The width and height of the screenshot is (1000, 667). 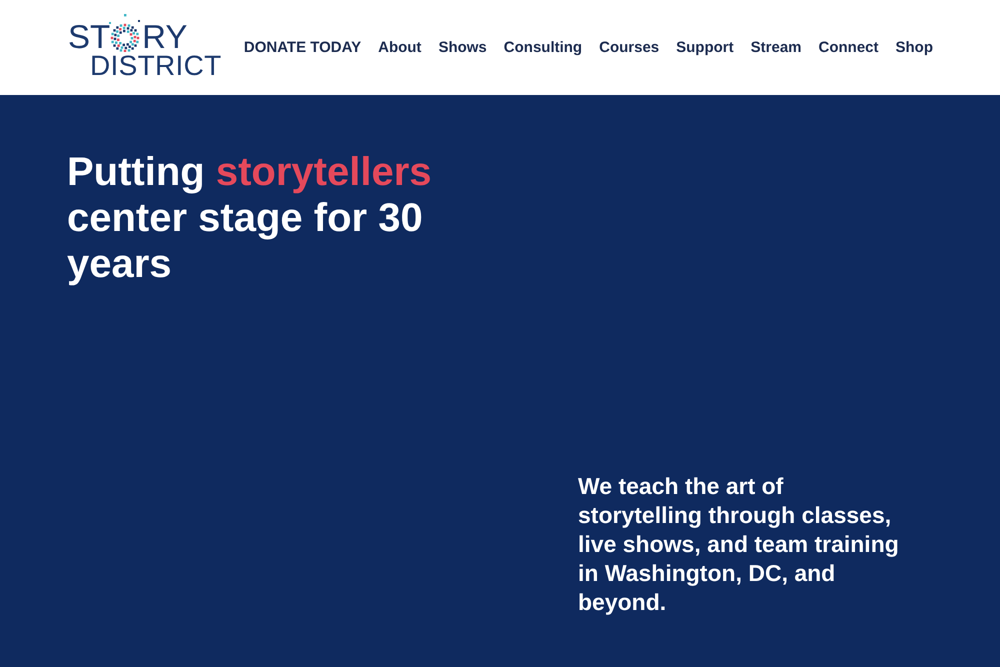 What do you see at coordinates (303, 47) in the screenshot?
I see `nav-link: DONATE TODAY` at bounding box center [303, 47].